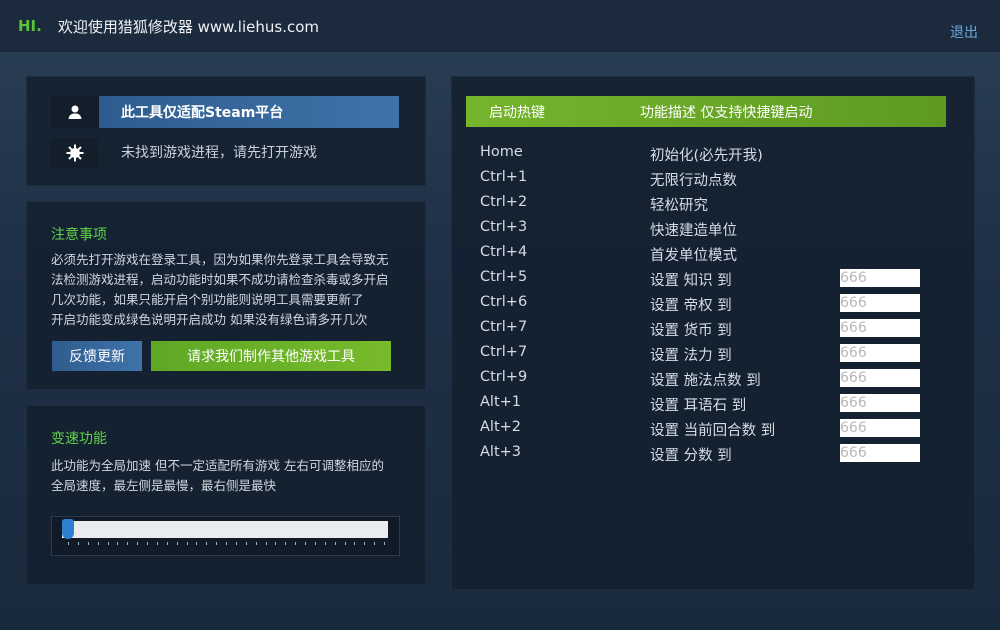 Image resolution: width=1000 pixels, height=630 pixels. What do you see at coordinates (715, 156) in the screenshot?
I see `table-row: Home 初始化(必先开我)` at bounding box center [715, 156].